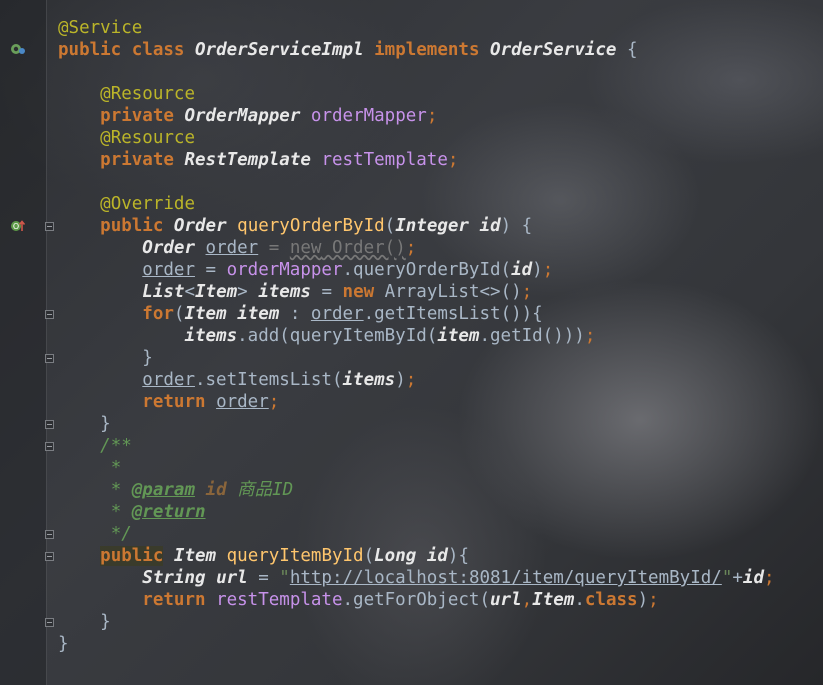 This screenshot has height=685, width=823. I want to click on svg-text: O, so click(16, 226).